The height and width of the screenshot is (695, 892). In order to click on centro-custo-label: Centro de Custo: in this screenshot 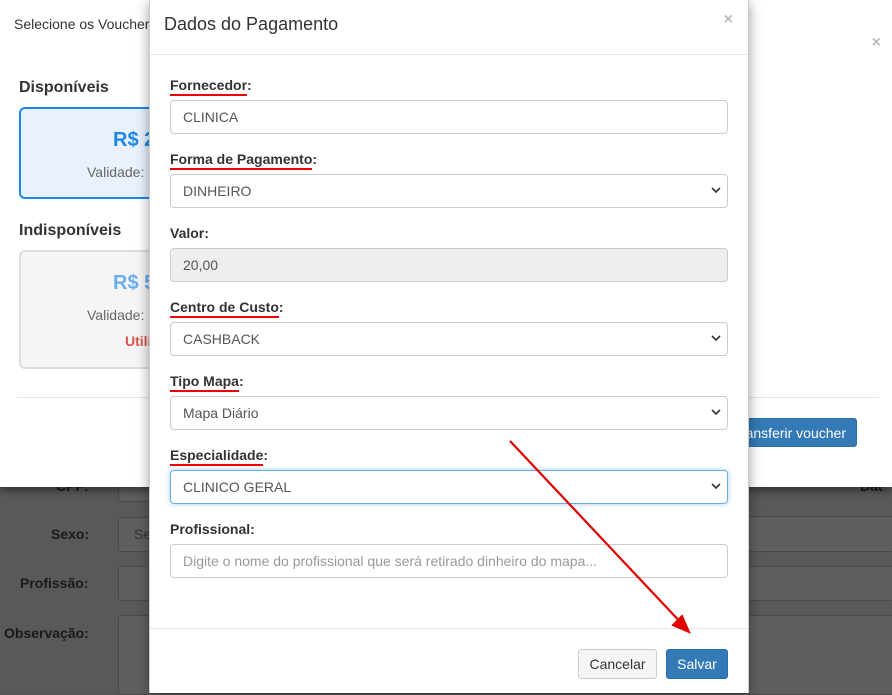, I will do `click(227, 308)`.